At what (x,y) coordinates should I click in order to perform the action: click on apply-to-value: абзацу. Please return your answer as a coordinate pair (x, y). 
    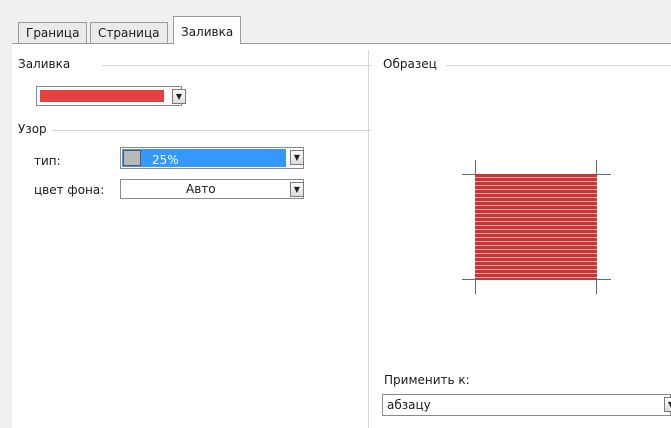
    Looking at the image, I should click on (409, 405).